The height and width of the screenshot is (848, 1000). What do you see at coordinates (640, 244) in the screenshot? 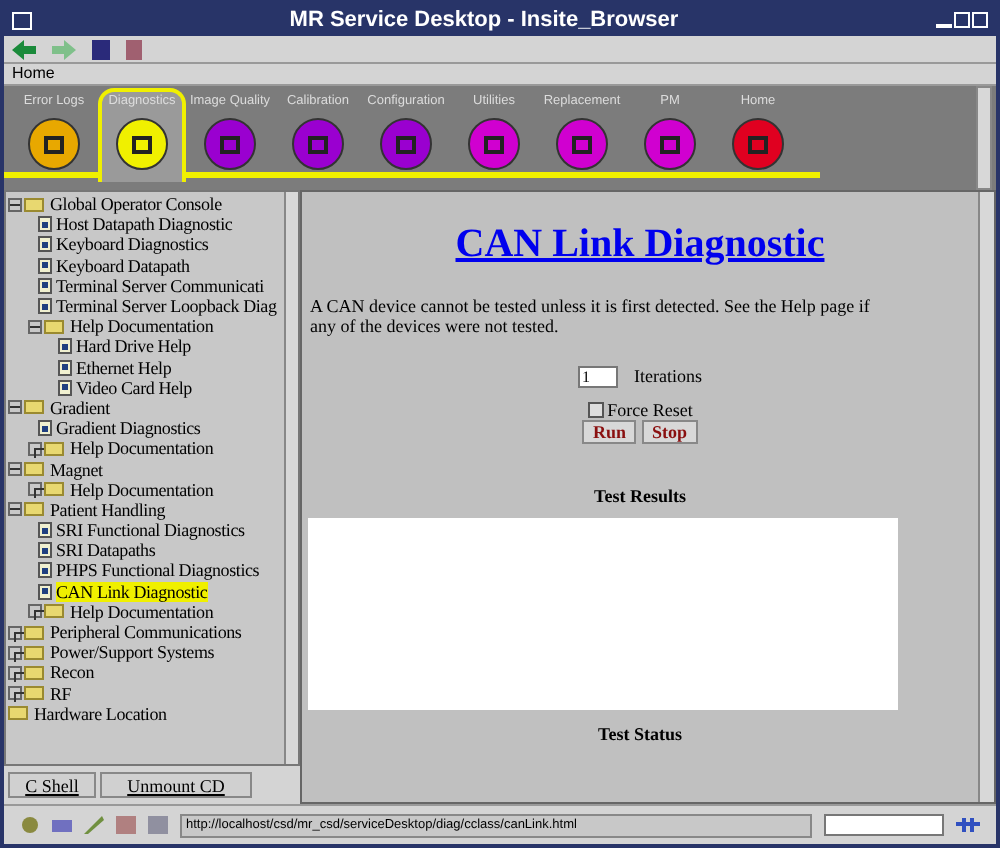
I see `page-heading-link: CAN Link Diagnostic` at bounding box center [640, 244].